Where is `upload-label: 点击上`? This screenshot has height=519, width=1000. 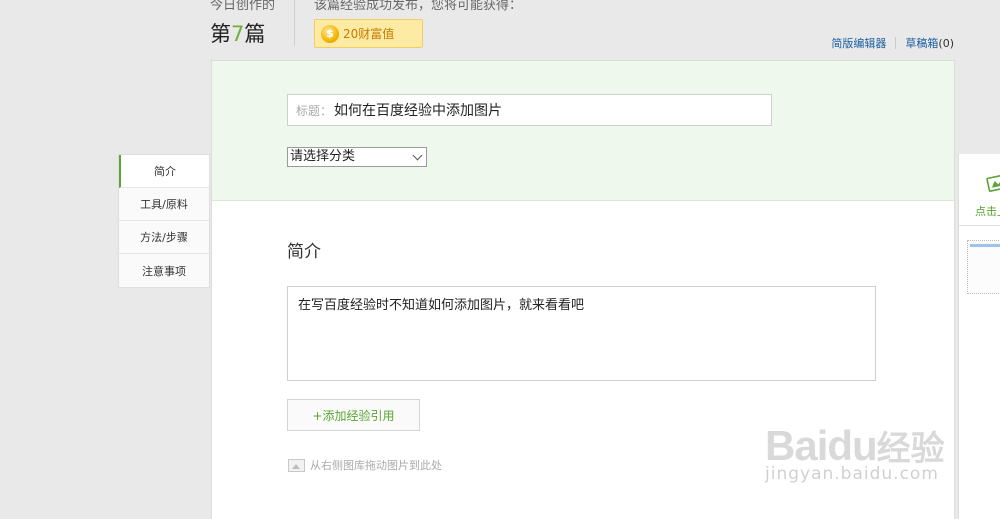
upload-label: 点击上 is located at coordinates (987, 211).